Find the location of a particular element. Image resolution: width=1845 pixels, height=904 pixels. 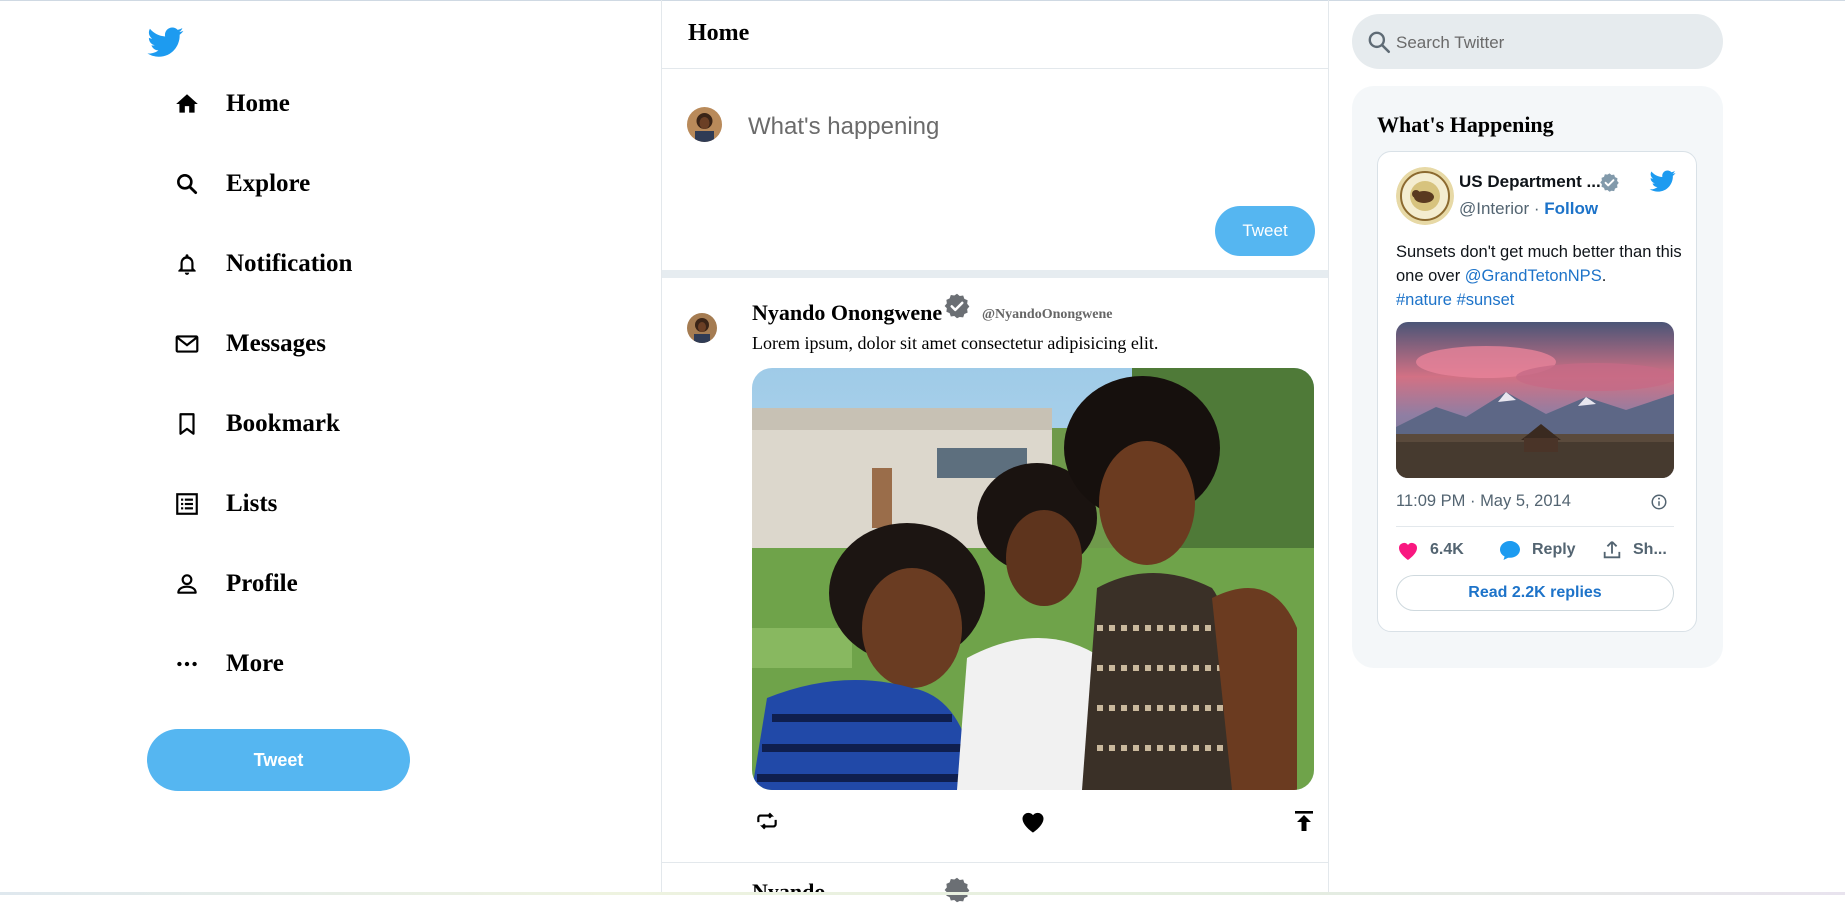

like-count: 6.4K is located at coordinates (1447, 549).